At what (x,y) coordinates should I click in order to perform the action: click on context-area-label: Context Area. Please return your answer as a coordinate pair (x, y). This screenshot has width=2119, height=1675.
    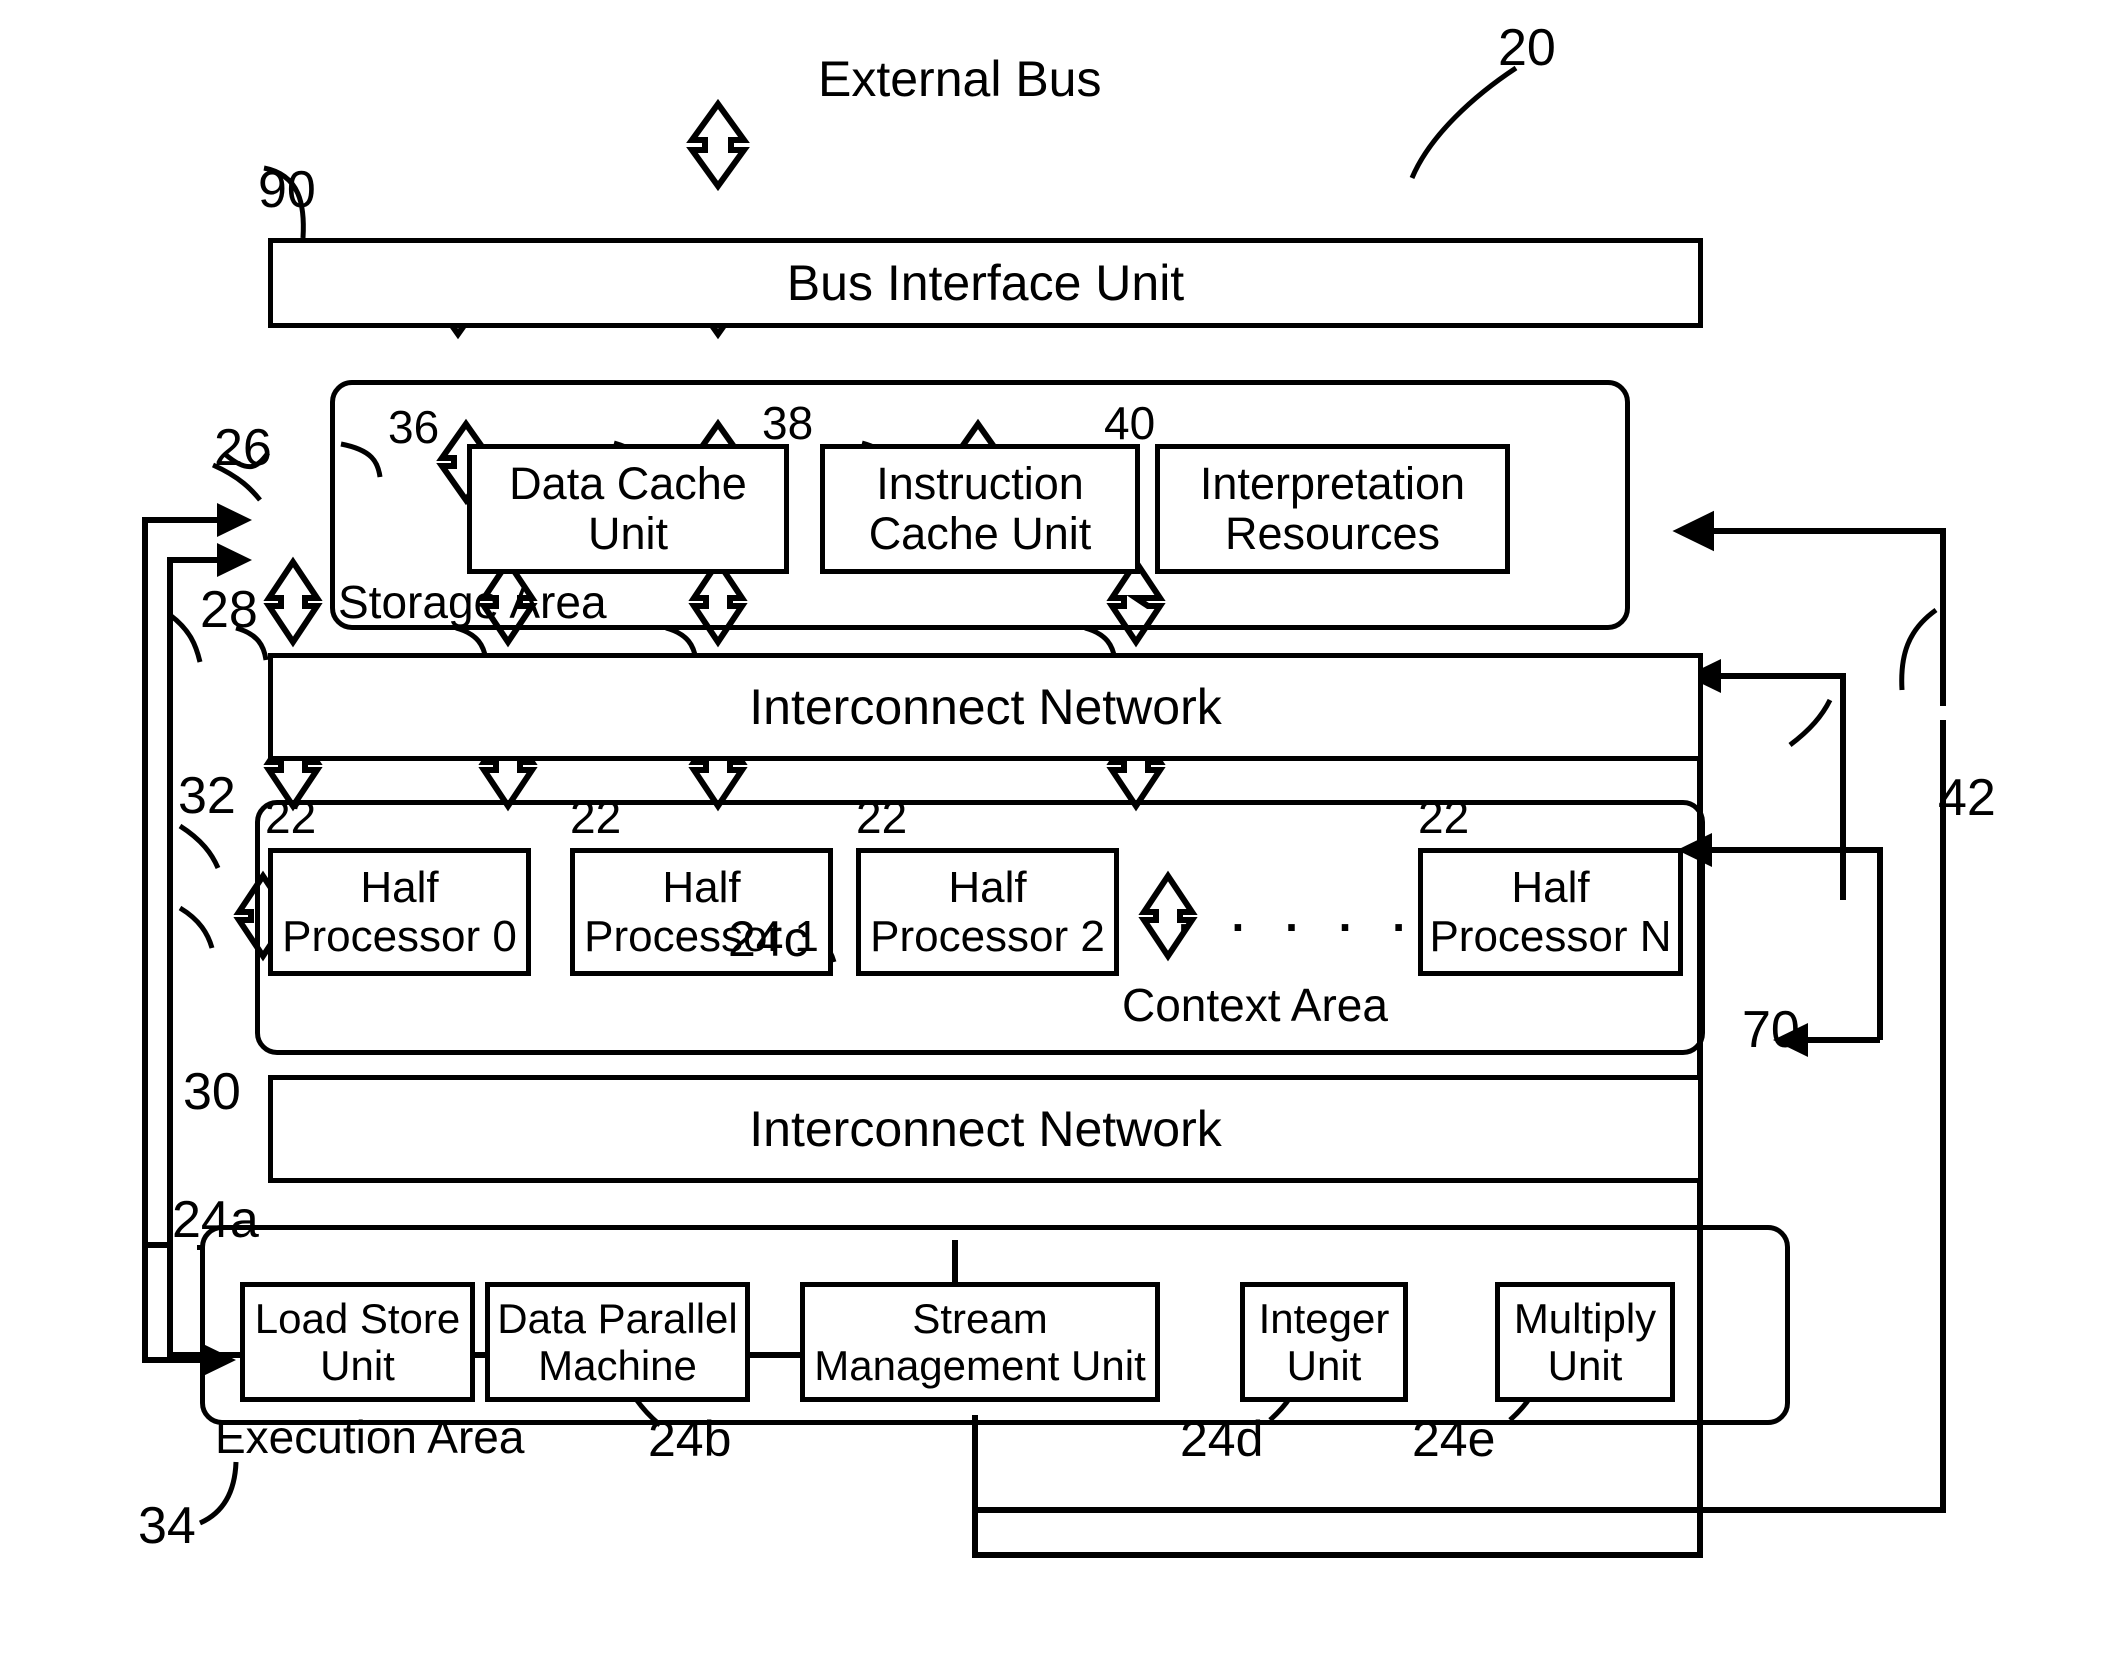
    Looking at the image, I should click on (1255, 1005).